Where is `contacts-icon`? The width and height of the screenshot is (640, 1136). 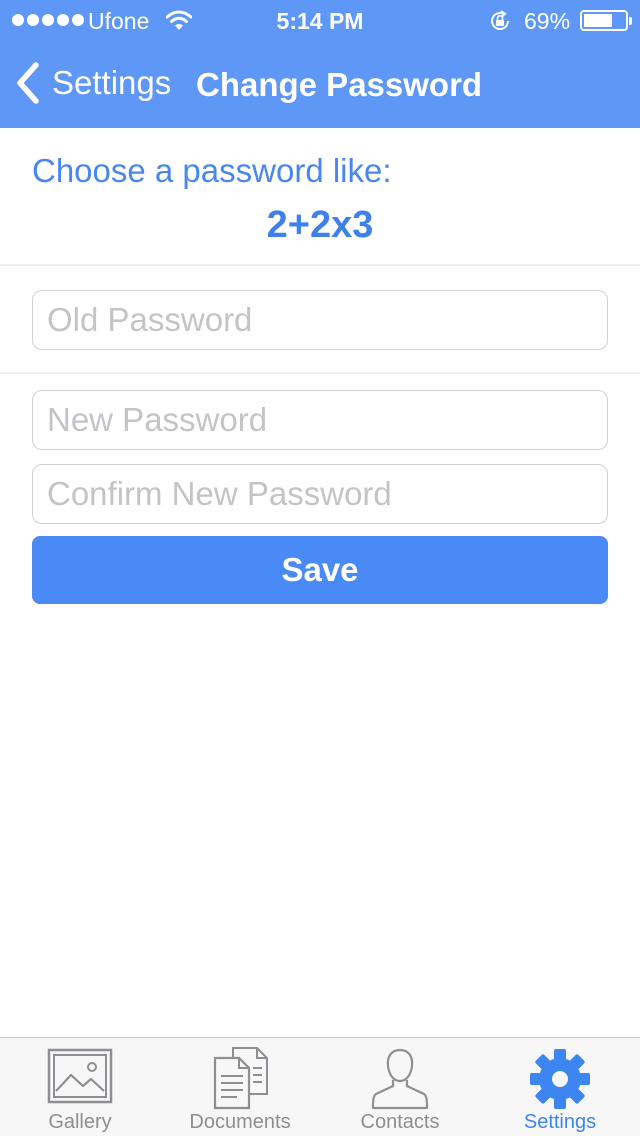 contacts-icon is located at coordinates (400, 1079).